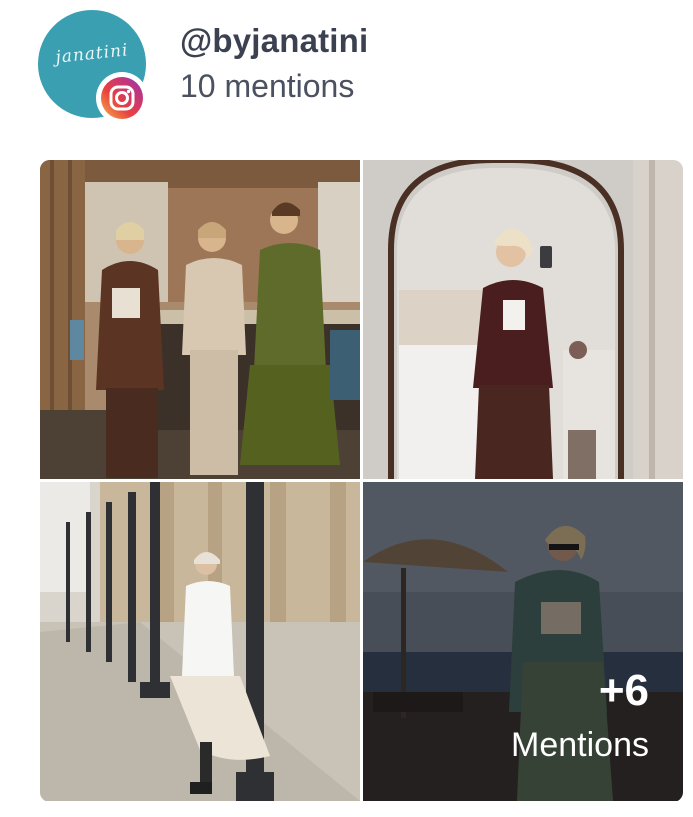 This screenshot has height=817, width=693. Describe the element at coordinates (580, 745) in the screenshot. I see `more-mentions-label: Mentions` at that location.